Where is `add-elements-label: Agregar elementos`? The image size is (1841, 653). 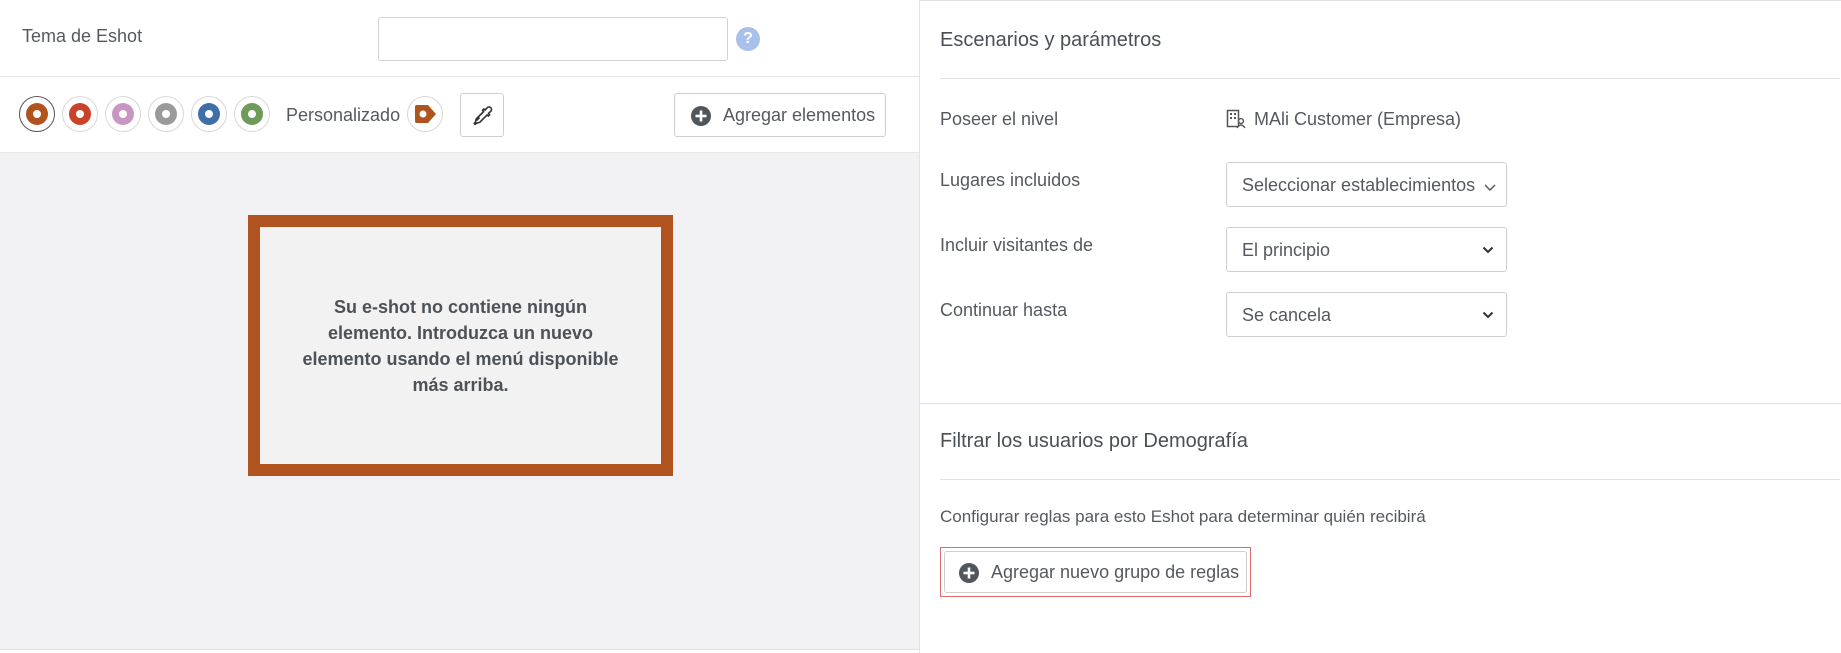 add-elements-label: Agregar elementos is located at coordinates (799, 115).